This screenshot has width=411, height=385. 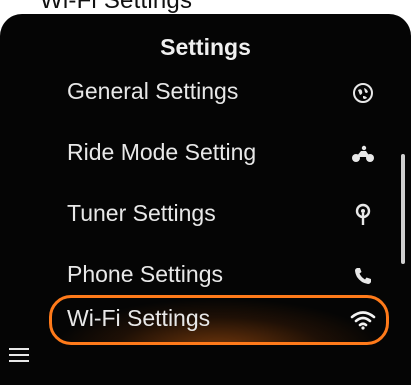 What do you see at coordinates (205, 47) in the screenshot?
I see `page-title: Settings` at bounding box center [205, 47].